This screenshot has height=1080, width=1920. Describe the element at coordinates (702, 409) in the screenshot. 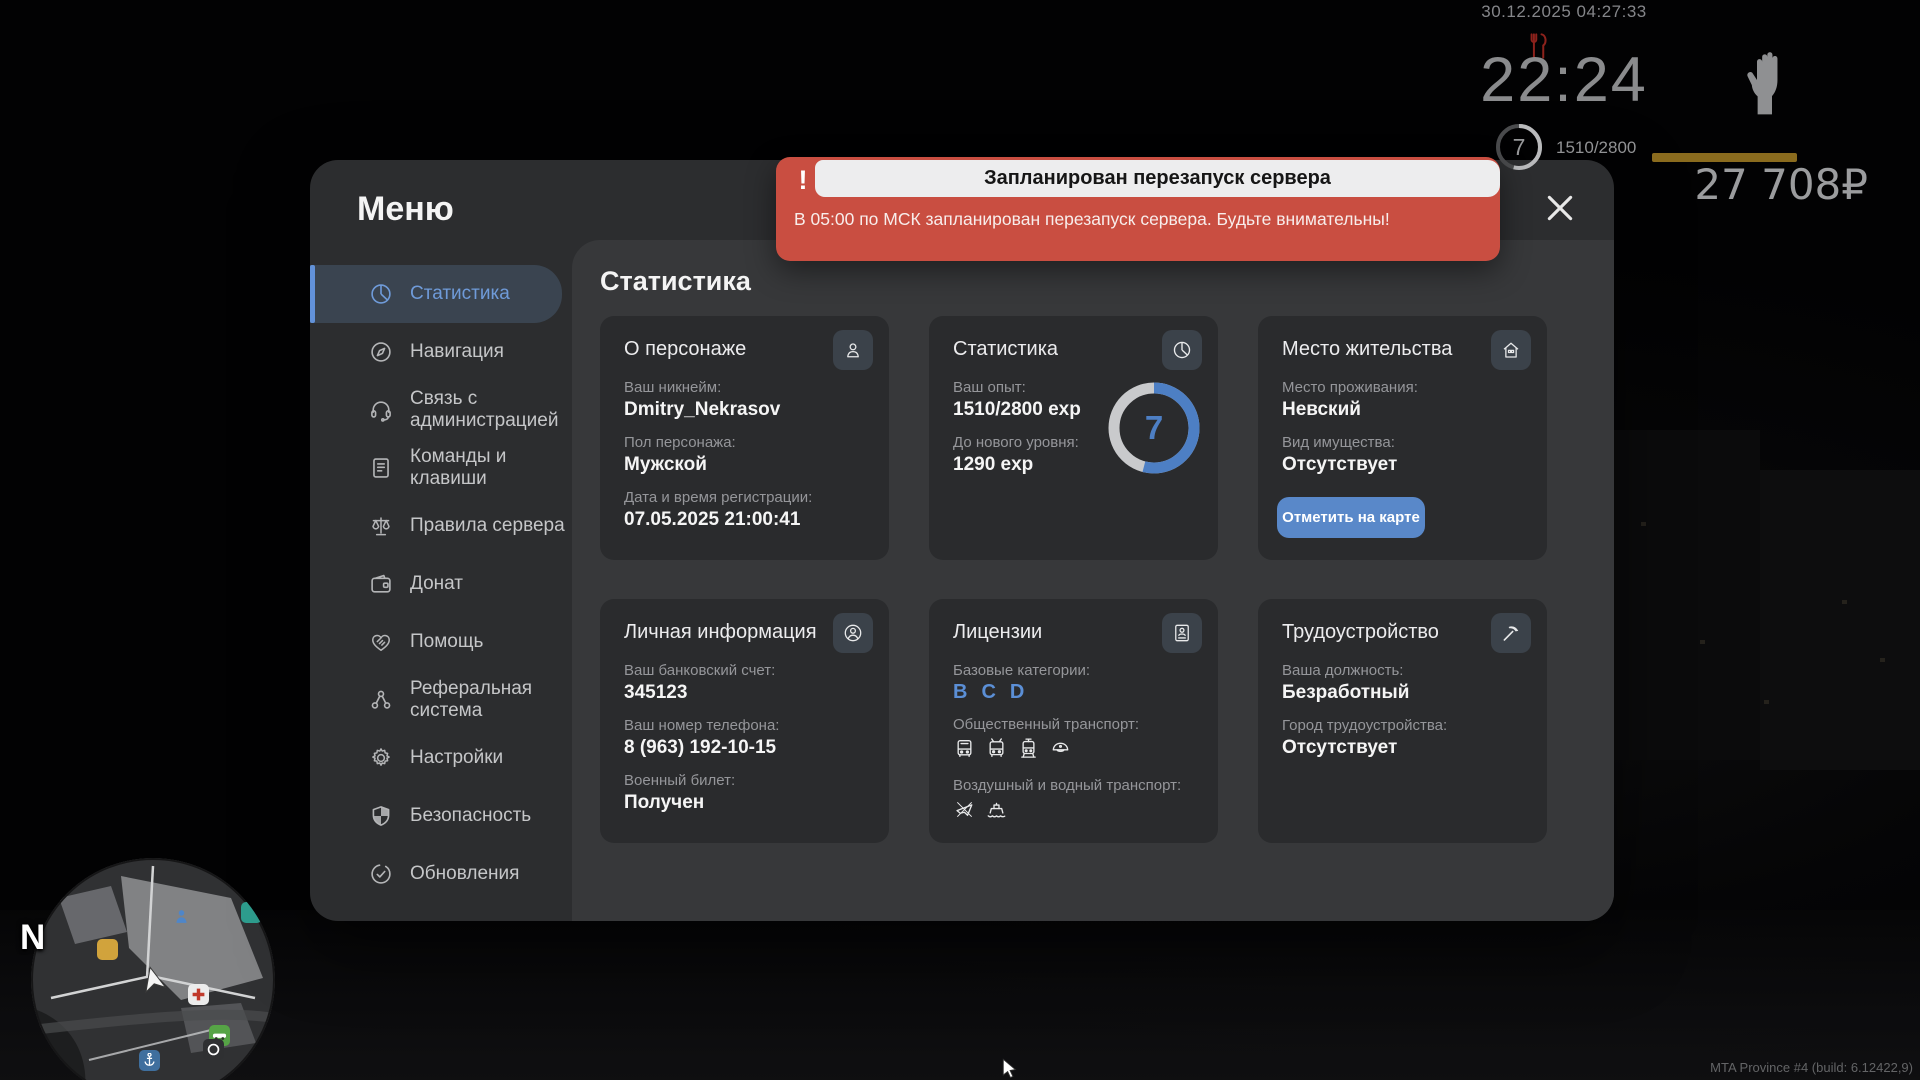

I see `nickname-value: Dmitry_Nekrasov` at that location.